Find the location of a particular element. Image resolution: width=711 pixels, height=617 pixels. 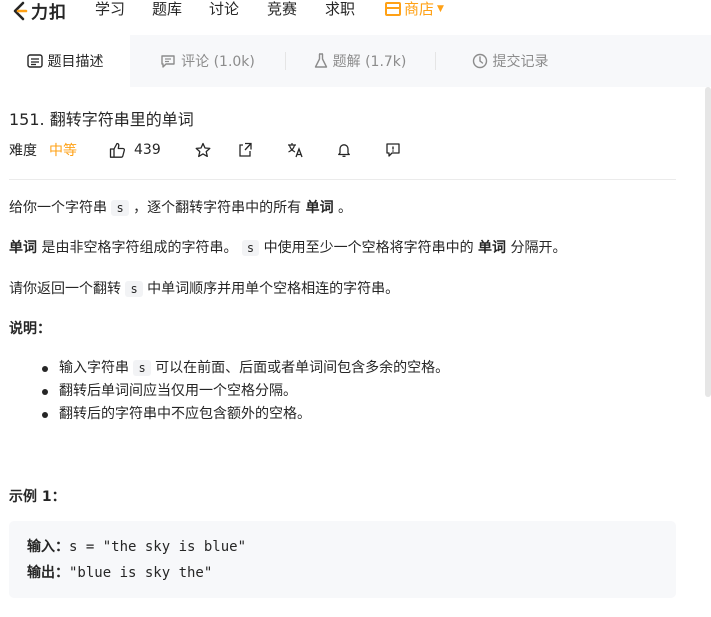

star-icon is located at coordinates (203, 150).